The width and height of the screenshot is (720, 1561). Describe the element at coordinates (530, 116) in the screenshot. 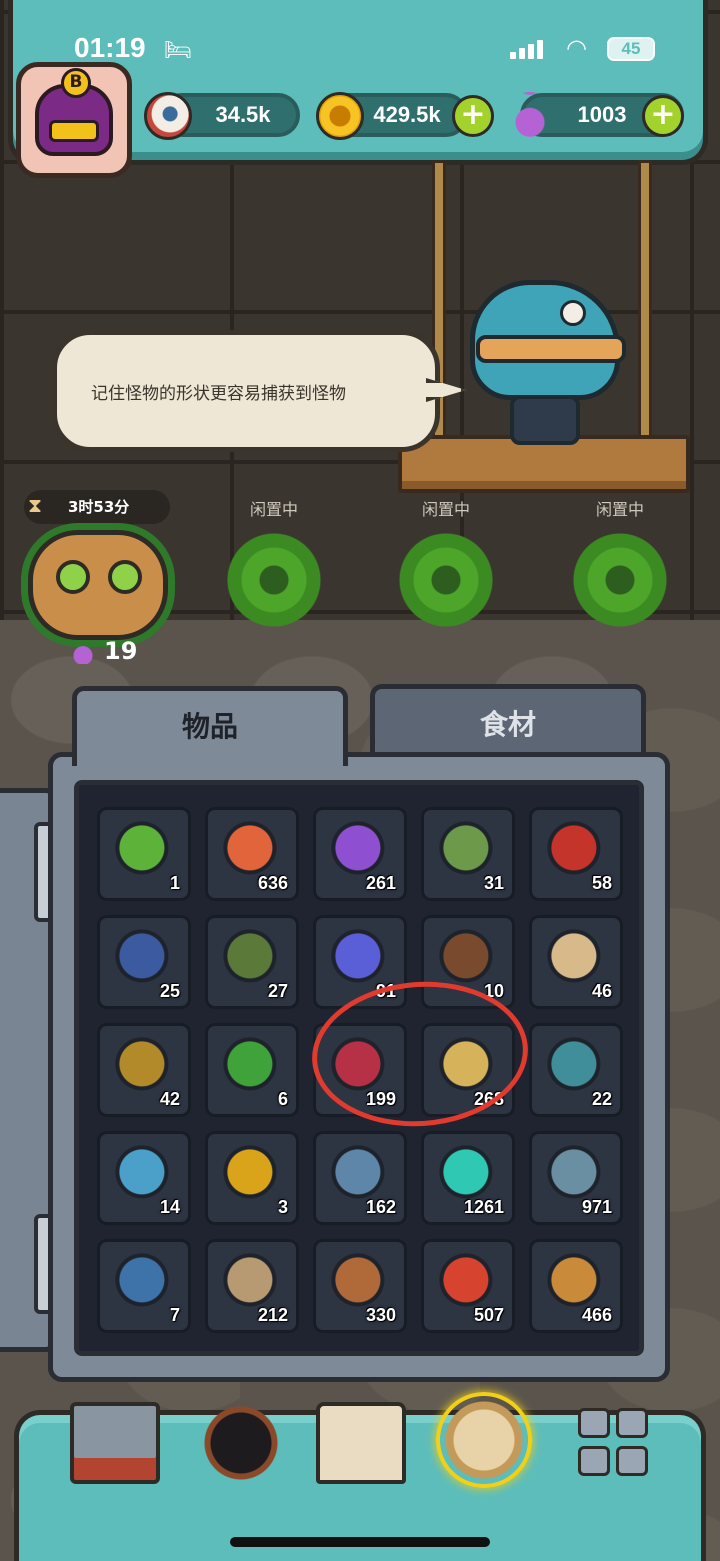

I see `potion-icon` at that location.